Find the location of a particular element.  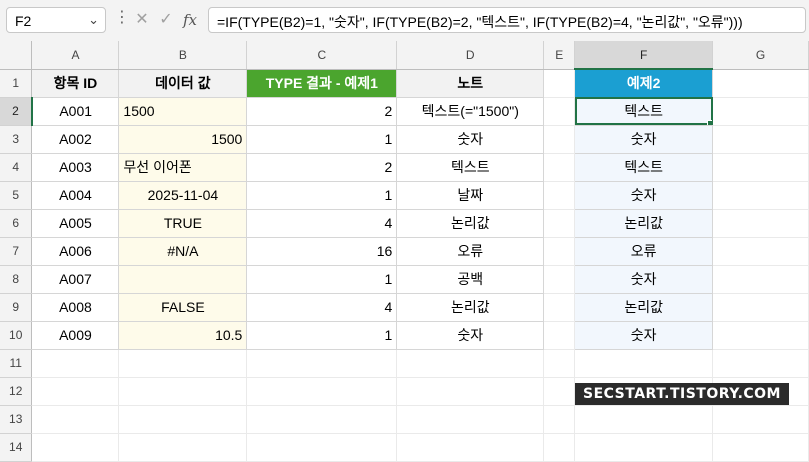

header-cell-note: 노트 is located at coordinates (470, 83).